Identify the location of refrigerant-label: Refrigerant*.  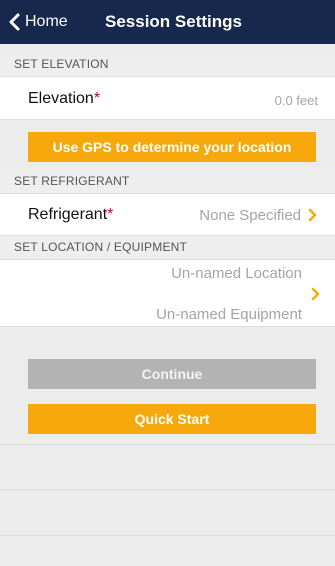
(71, 214).